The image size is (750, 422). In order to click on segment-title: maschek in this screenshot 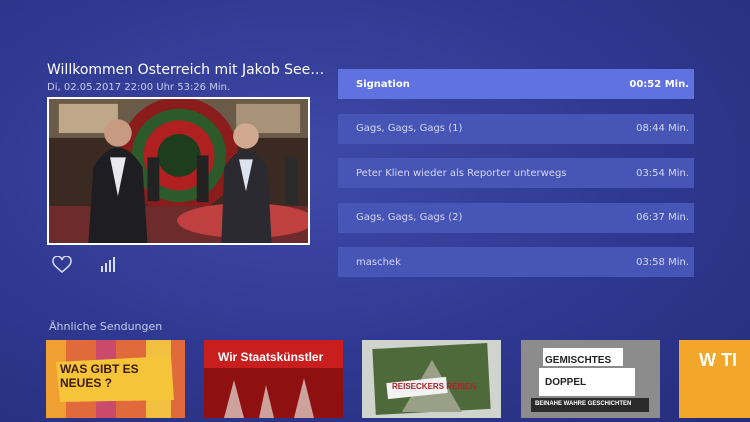, I will do `click(378, 262)`.